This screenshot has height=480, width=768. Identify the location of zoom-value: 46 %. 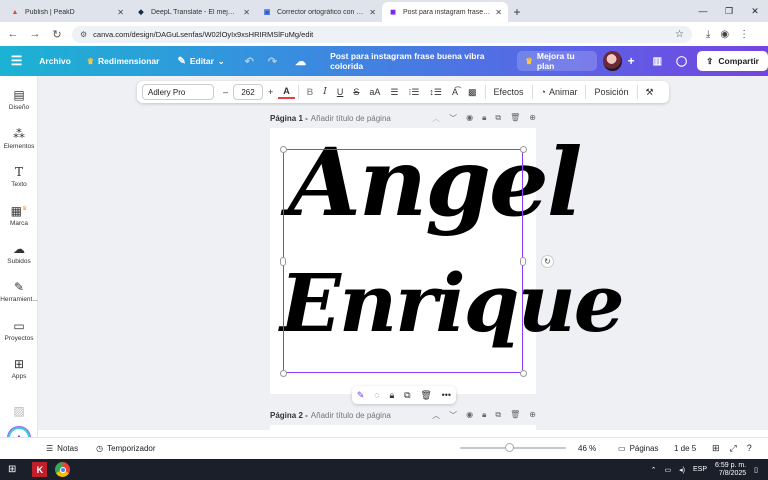
(587, 448).